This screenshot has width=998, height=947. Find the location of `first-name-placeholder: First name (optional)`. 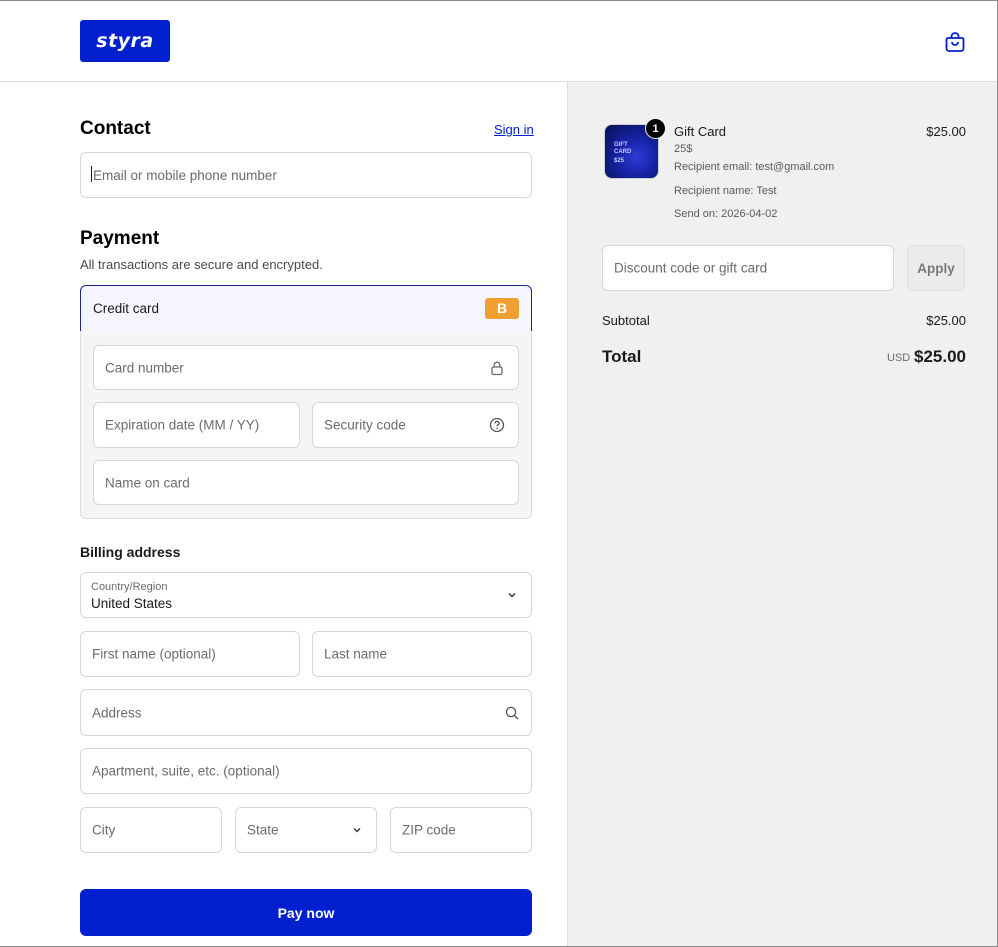

first-name-placeholder: First name (optional) is located at coordinates (154, 654).